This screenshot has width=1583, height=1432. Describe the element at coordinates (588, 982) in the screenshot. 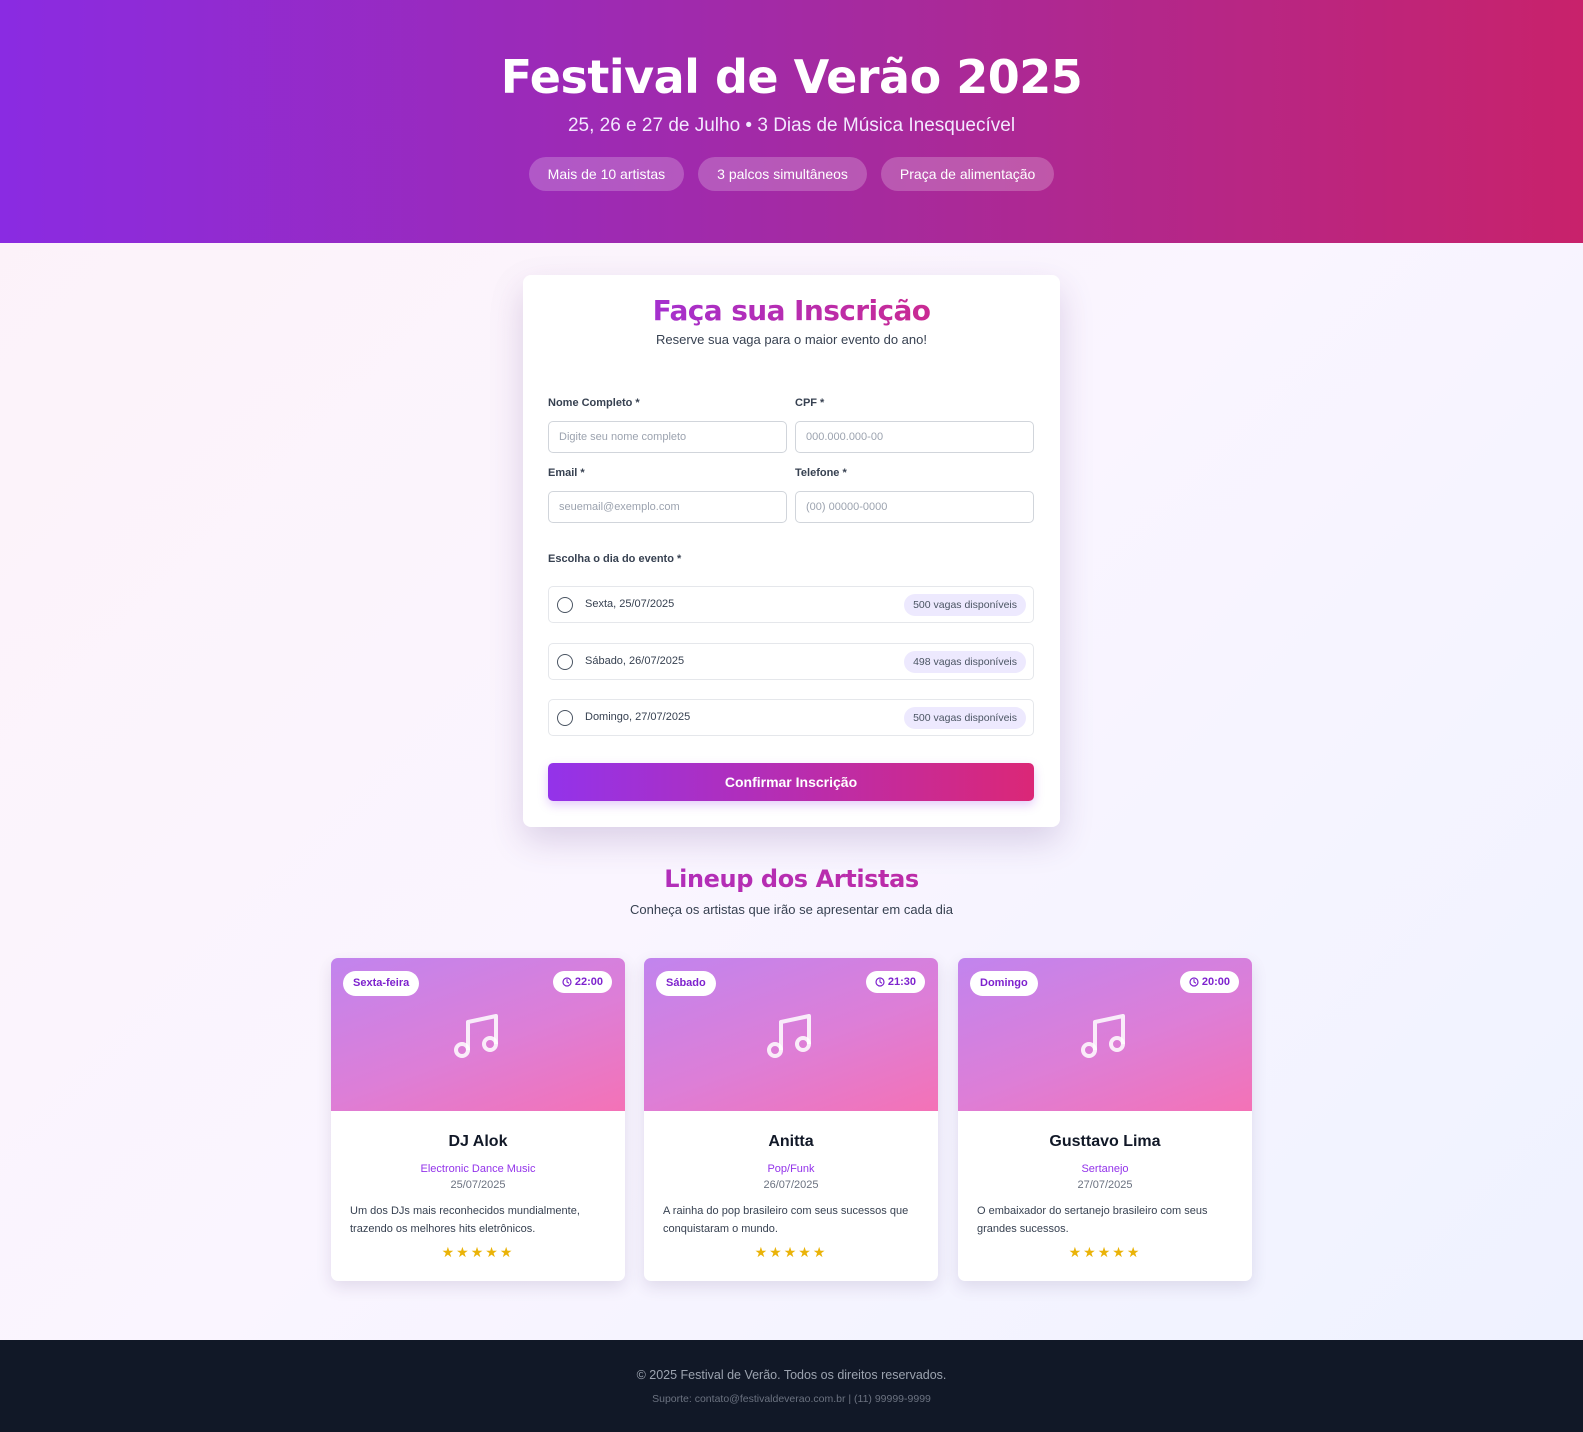

I see `time-text: 22:00` at that location.